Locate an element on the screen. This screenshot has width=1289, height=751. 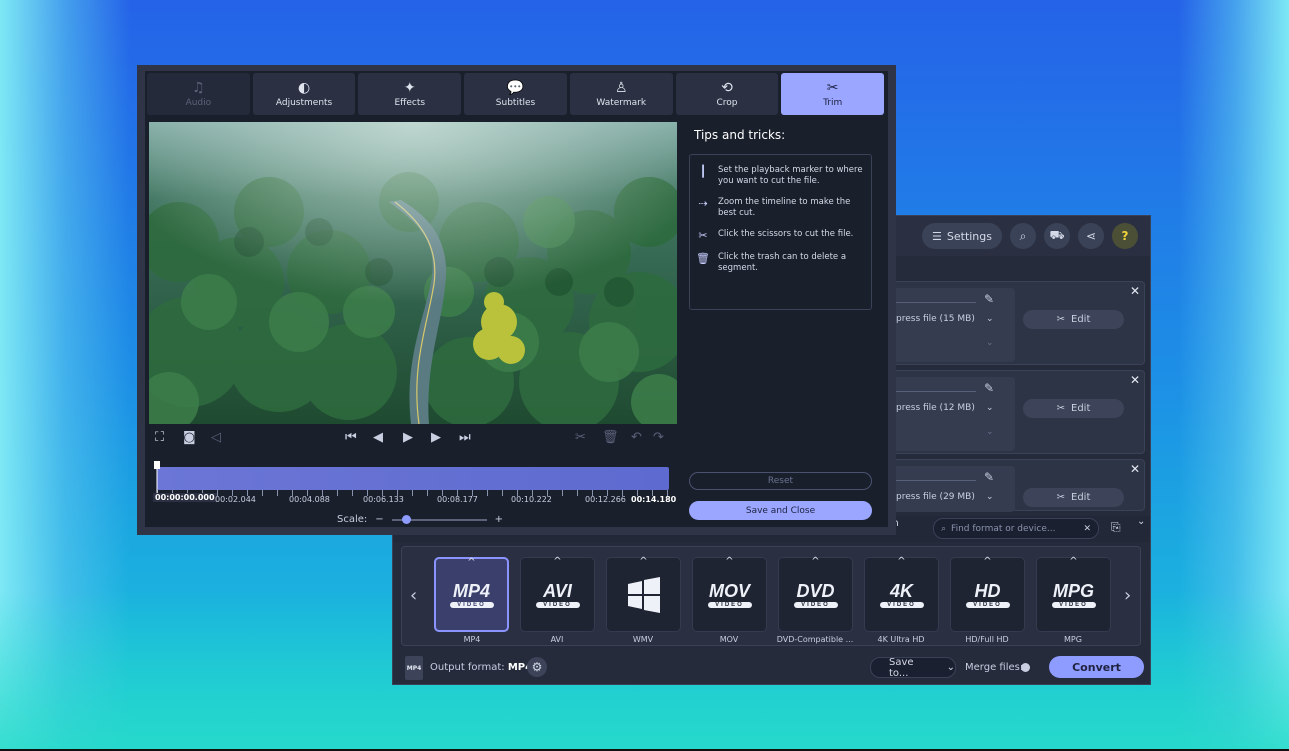
search-icon: ⌕ is located at coordinates (1023, 236).